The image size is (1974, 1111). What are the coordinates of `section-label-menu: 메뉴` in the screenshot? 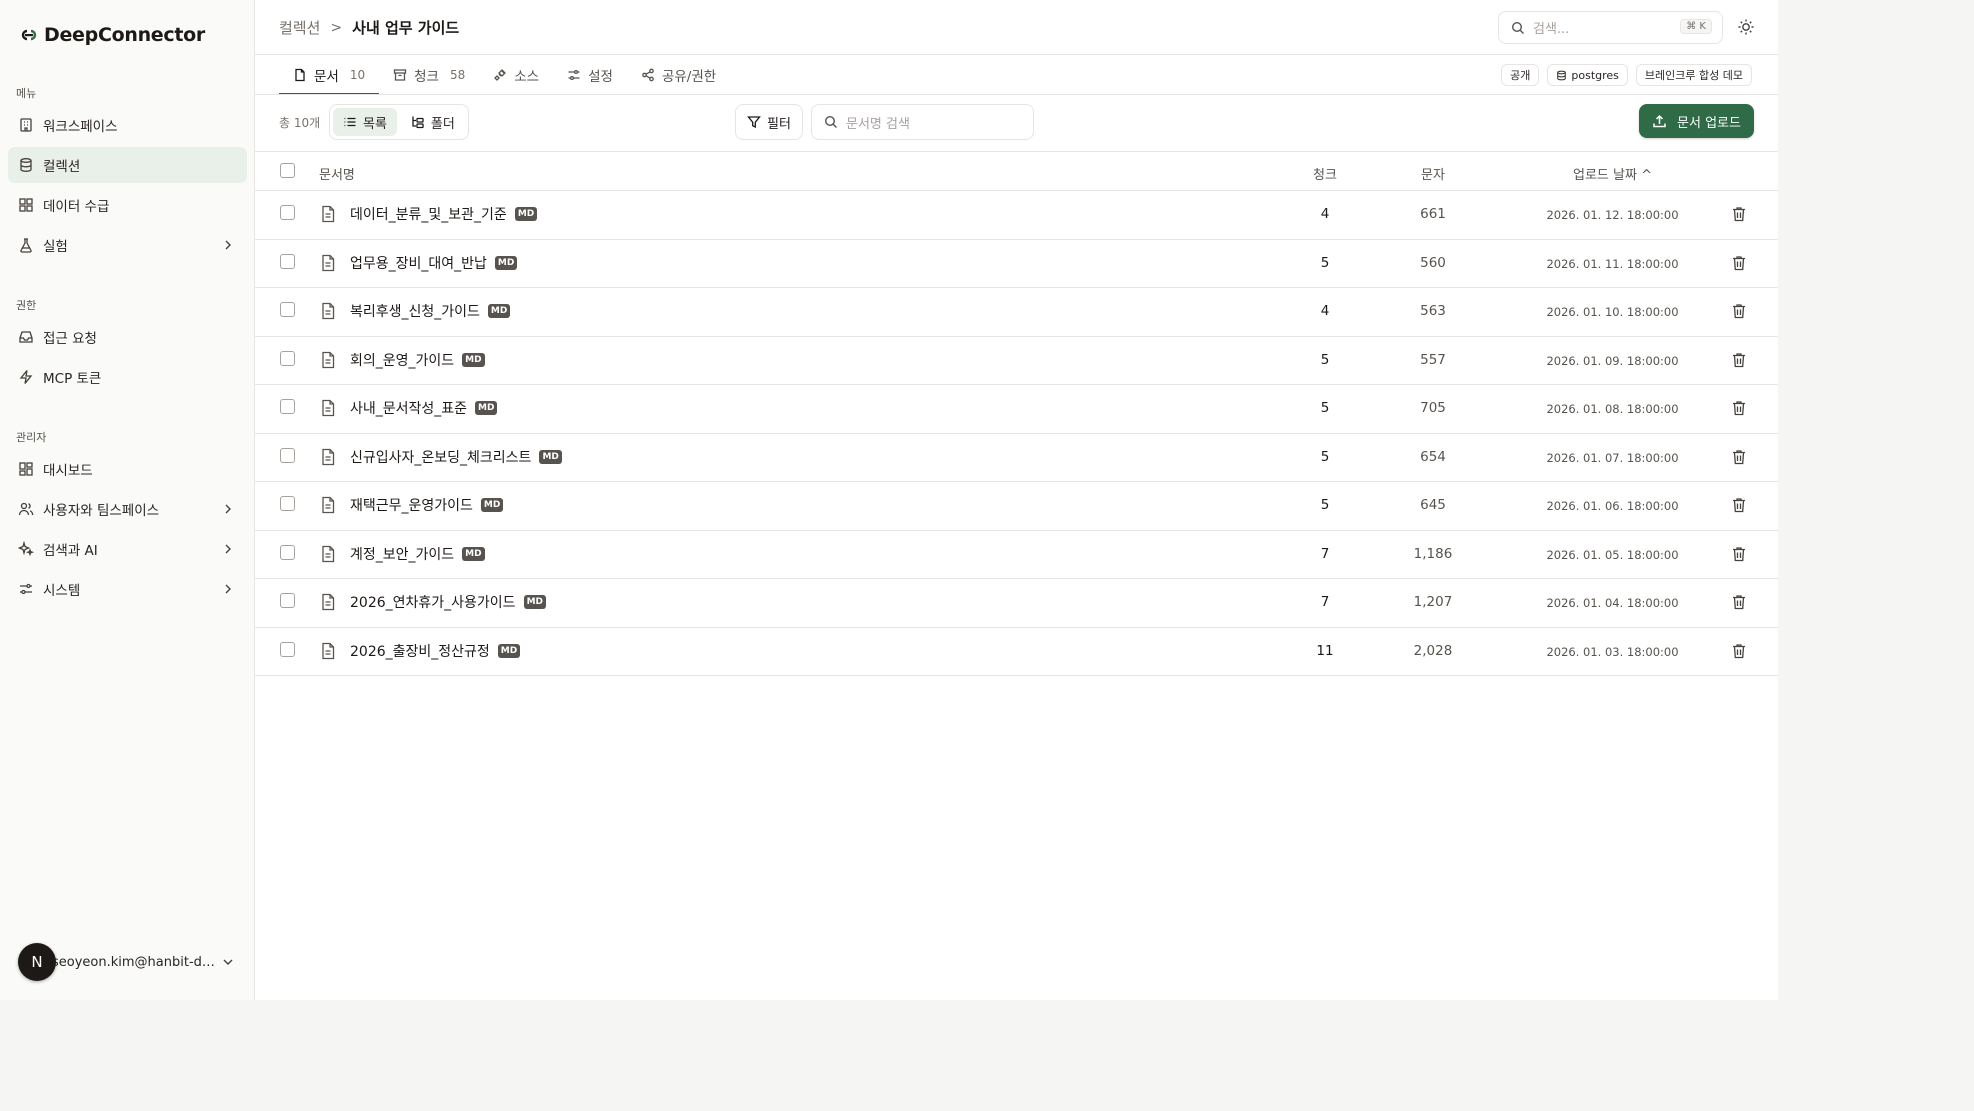 It's located at (26, 93).